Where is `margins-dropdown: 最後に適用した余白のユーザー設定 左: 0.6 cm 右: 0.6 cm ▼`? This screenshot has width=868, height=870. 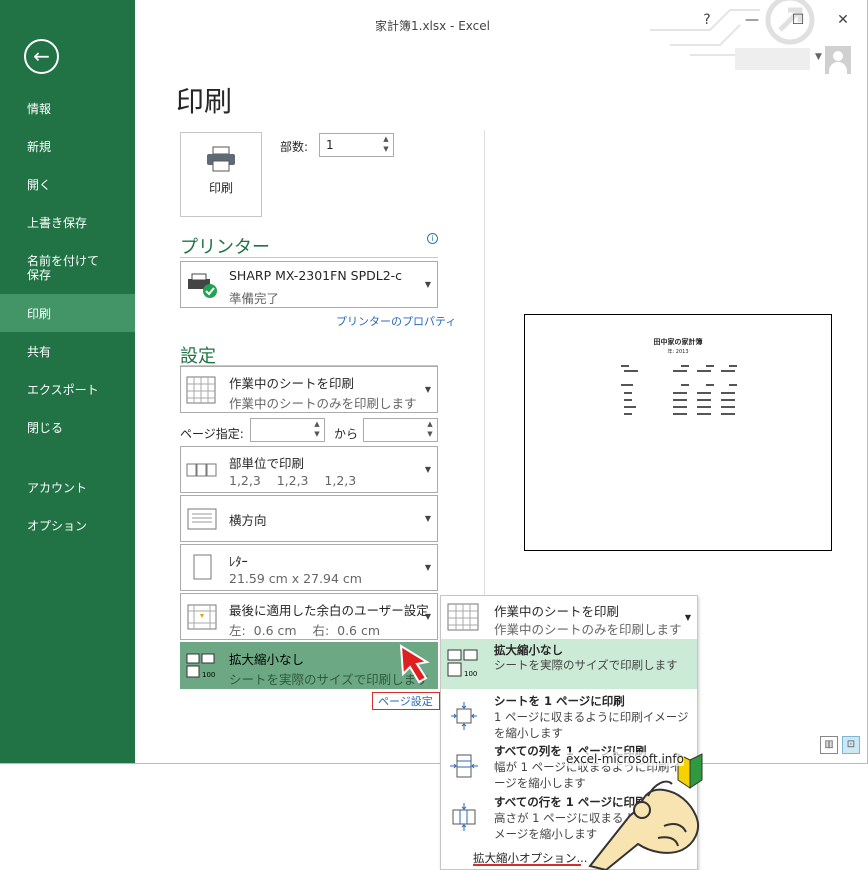 margins-dropdown: 最後に適用した余白のユーザー設定 左: 0.6 cm 右: 0.6 cm ▼ is located at coordinates (309, 616).